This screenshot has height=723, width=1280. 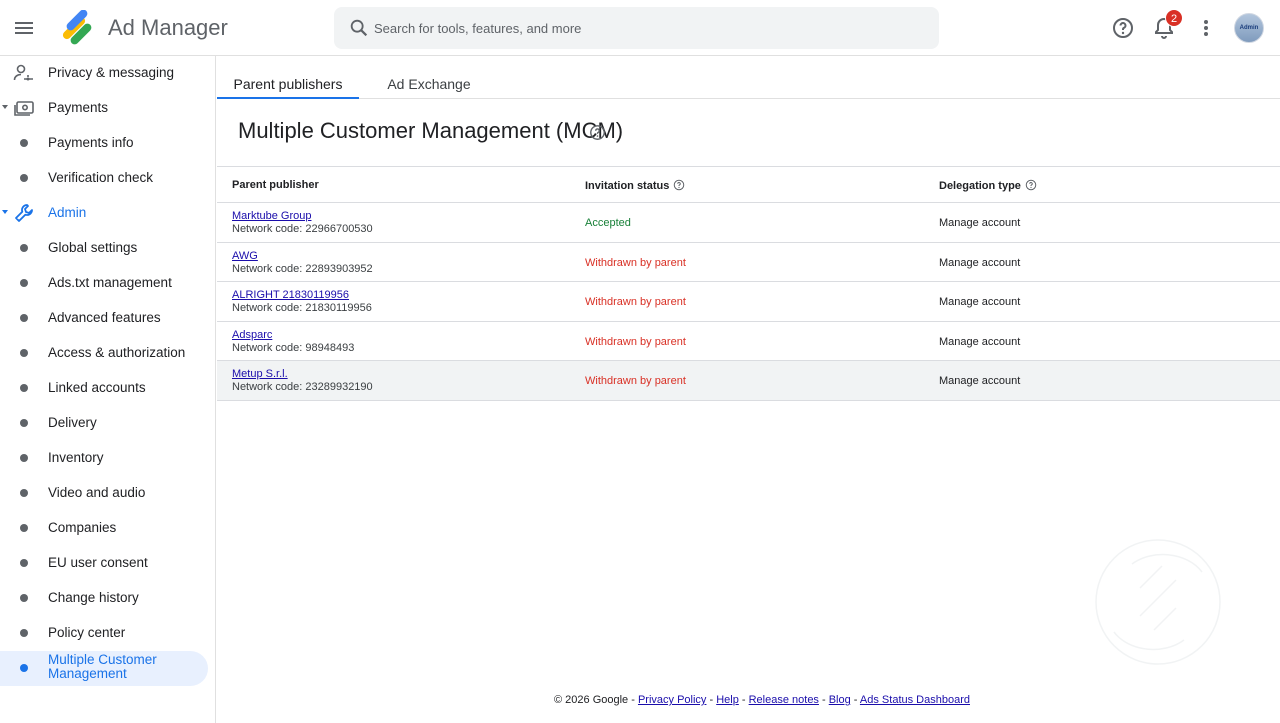 I want to click on sidebar-item-inventory: Inventory, so click(x=108, y=458).